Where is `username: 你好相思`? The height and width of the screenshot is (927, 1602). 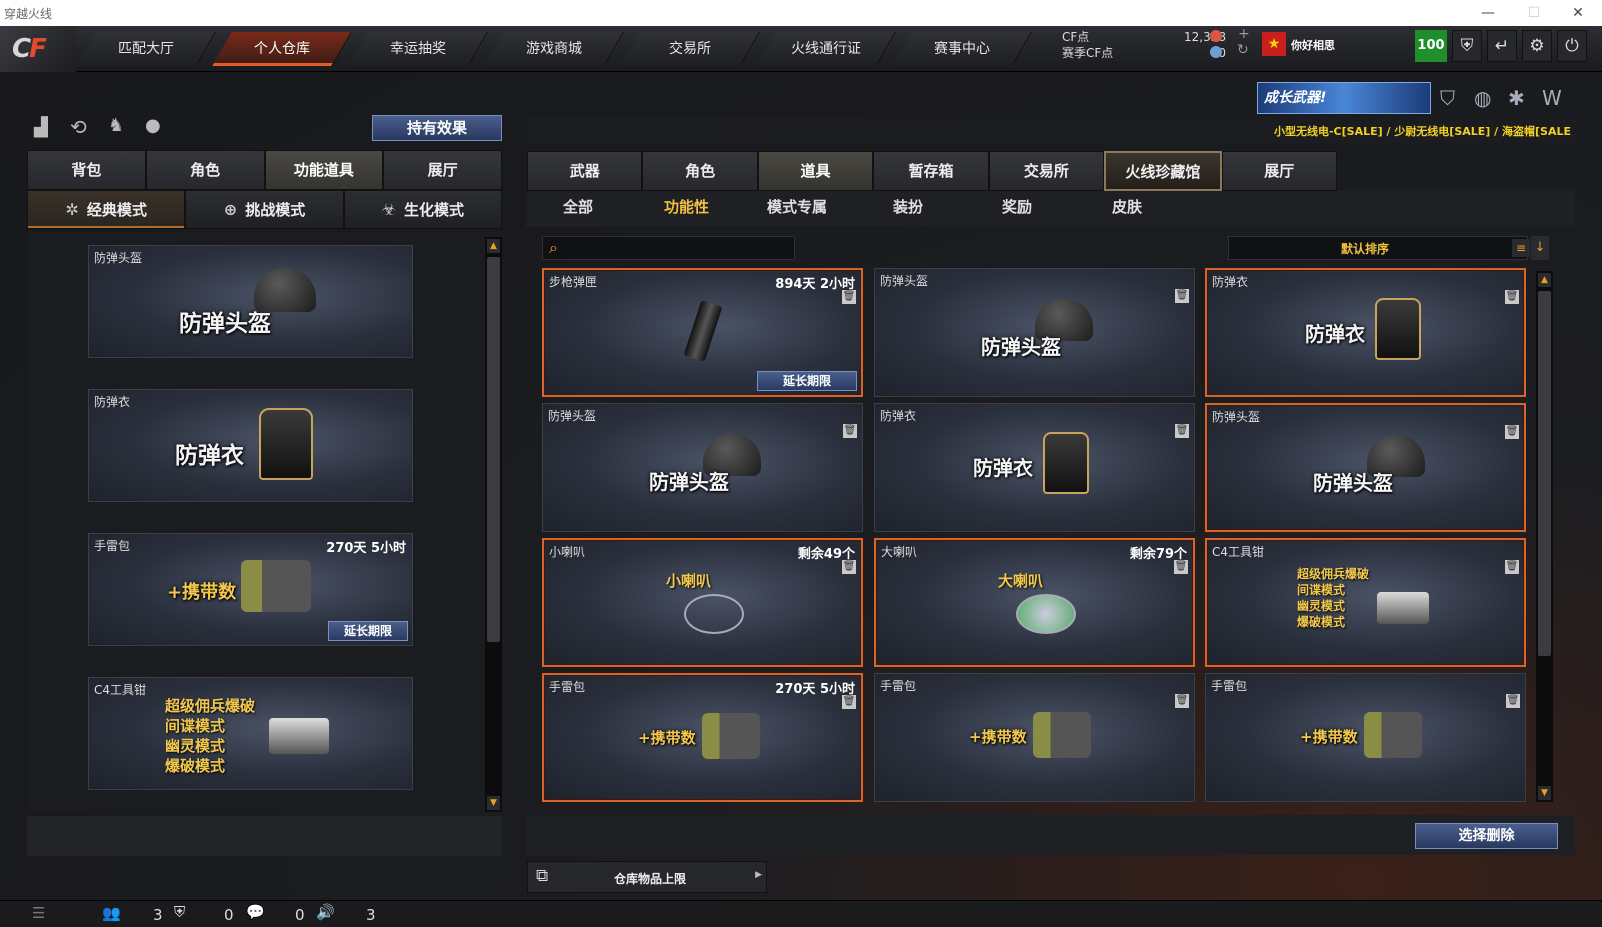 username: 你好相思 is located at coordinates (1313, 45).